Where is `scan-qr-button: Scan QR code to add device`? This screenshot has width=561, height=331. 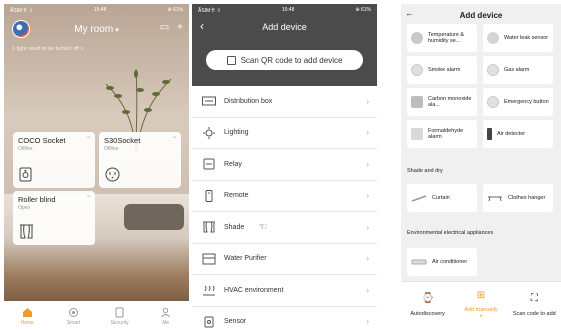
scan-qr-button: Scan QR code to add device is located at coordinates (284, 60).